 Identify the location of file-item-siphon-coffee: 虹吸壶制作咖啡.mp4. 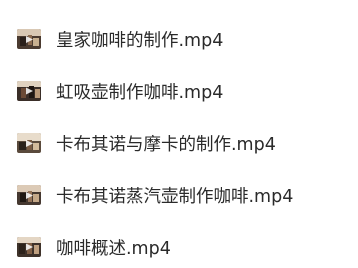
(179, 91).